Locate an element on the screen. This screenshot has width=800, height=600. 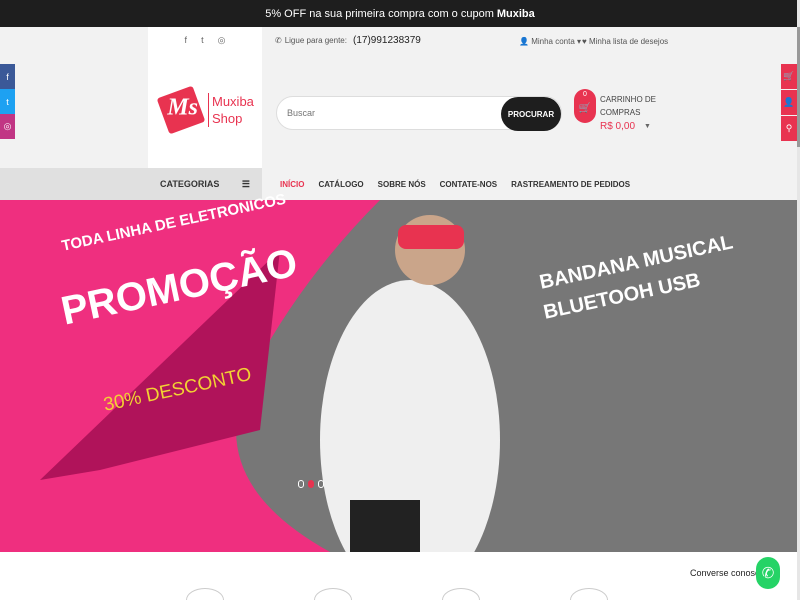
logo-mark: Ms is located at coordinates (181, 110).